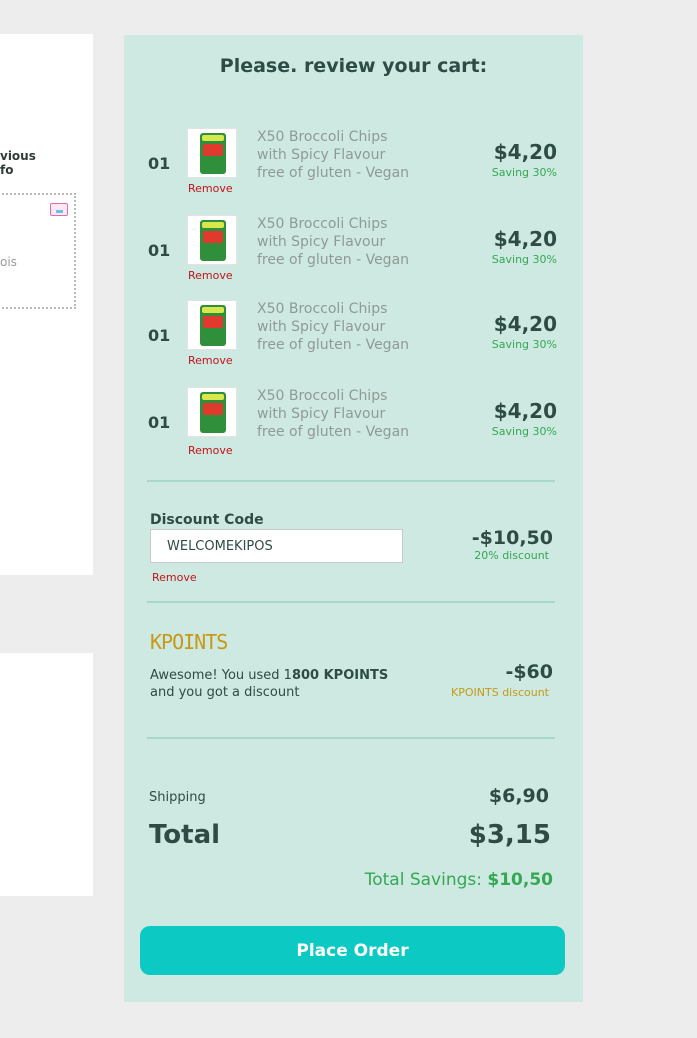  I want to click on discount-code-label: Discount Code, so click(207, 520).